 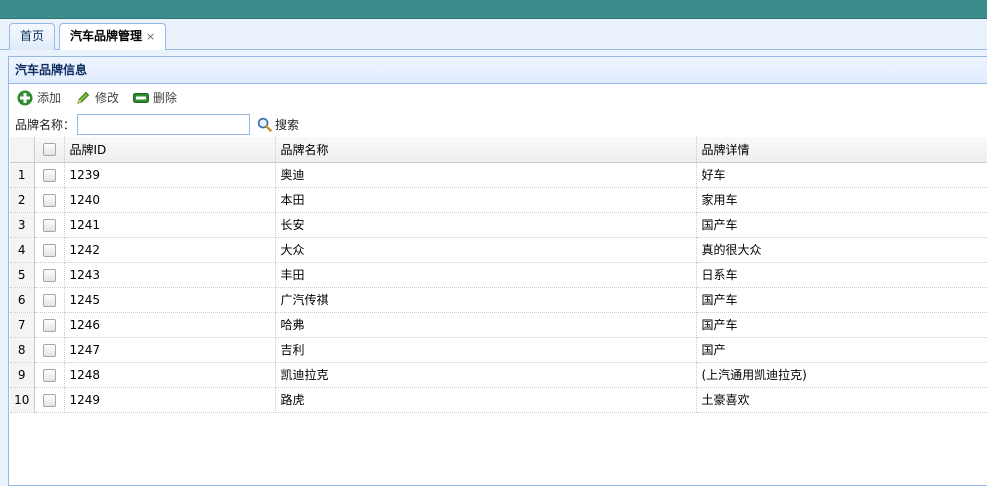 I want to click on table-row: 5 1243 丰田 日系车, so click(x=498, y=275).